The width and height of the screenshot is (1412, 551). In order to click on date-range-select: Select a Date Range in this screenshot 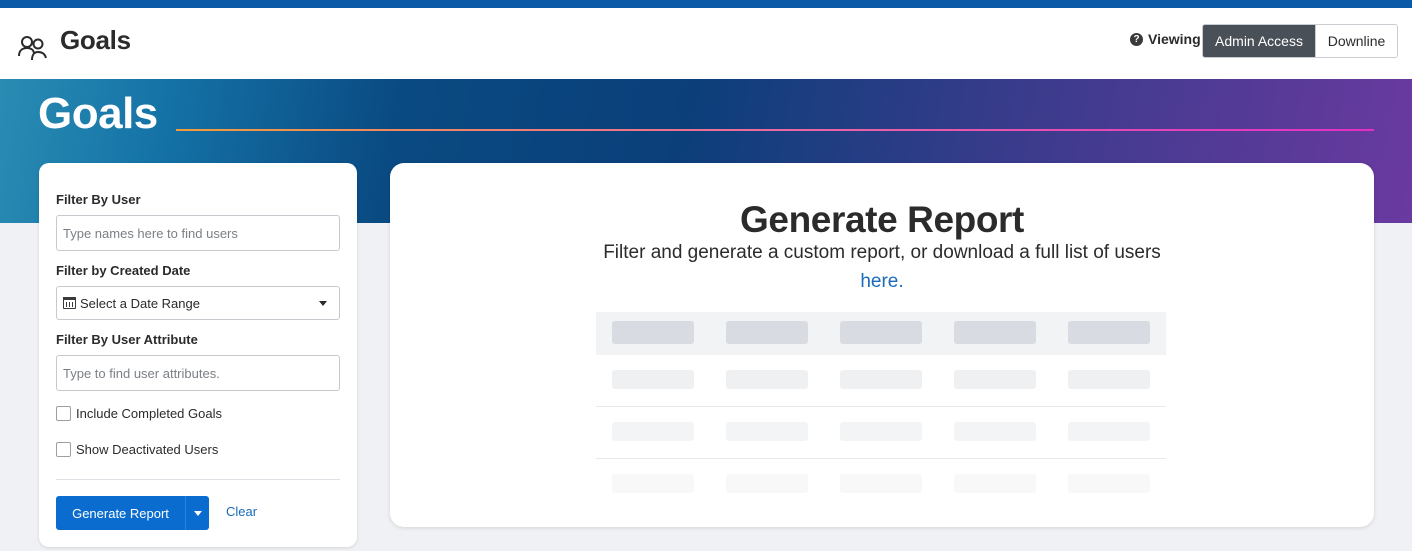, I will do `click(198, 303)`.